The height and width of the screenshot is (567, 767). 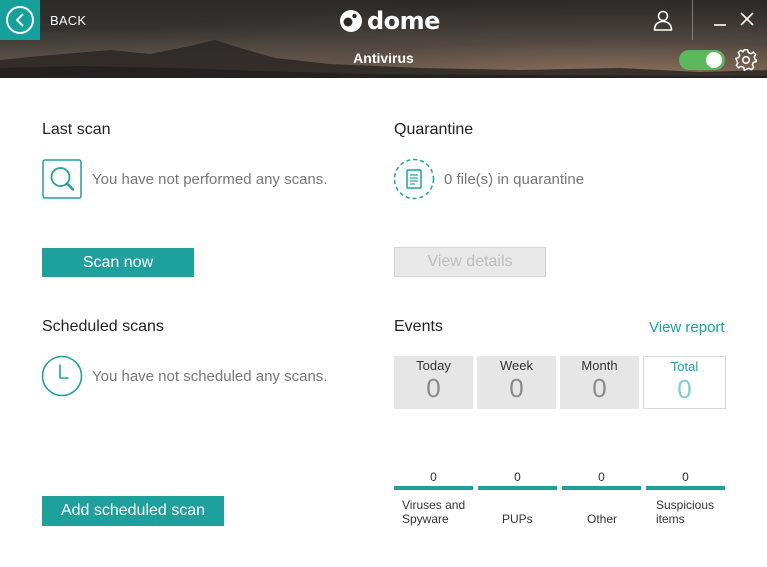 What do you see at coordinates (747, 19) in the screenshot?
I see `close-icon` at bounding box center [747, 19].